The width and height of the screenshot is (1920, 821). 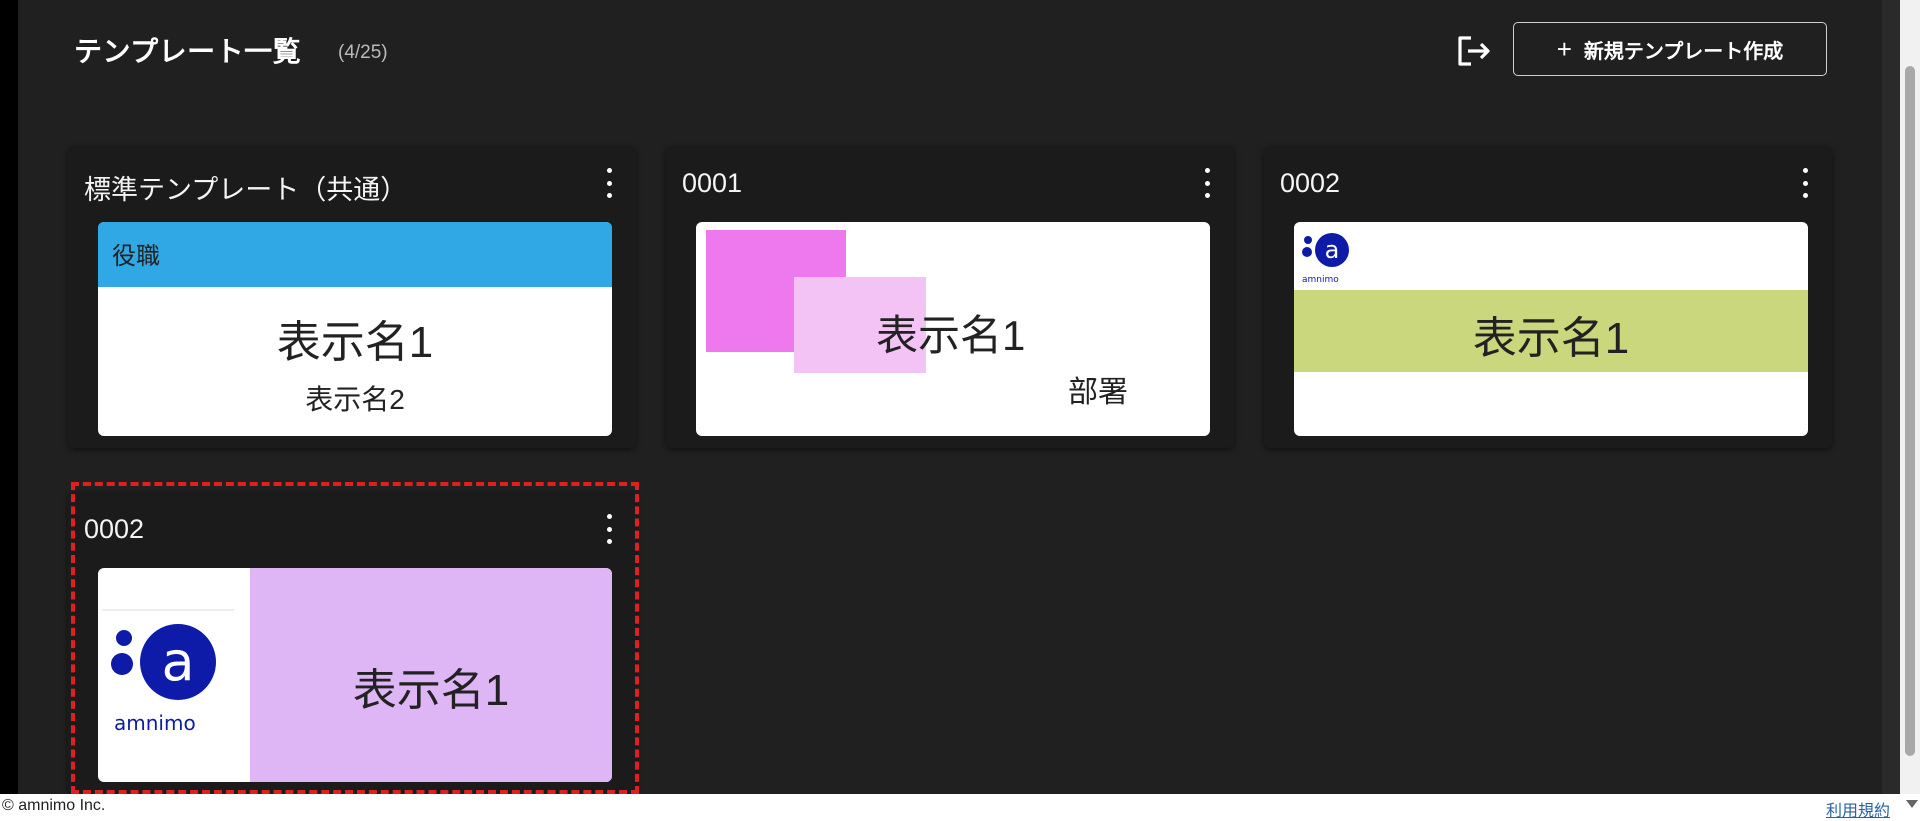 I want to click on logout-icon, so click(x=1474, y=51).